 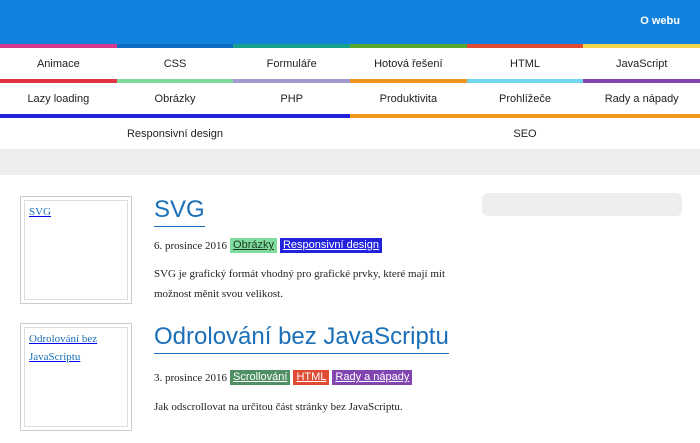 I want to click on nav-item-label: PHP, so click(x=291, y=98).